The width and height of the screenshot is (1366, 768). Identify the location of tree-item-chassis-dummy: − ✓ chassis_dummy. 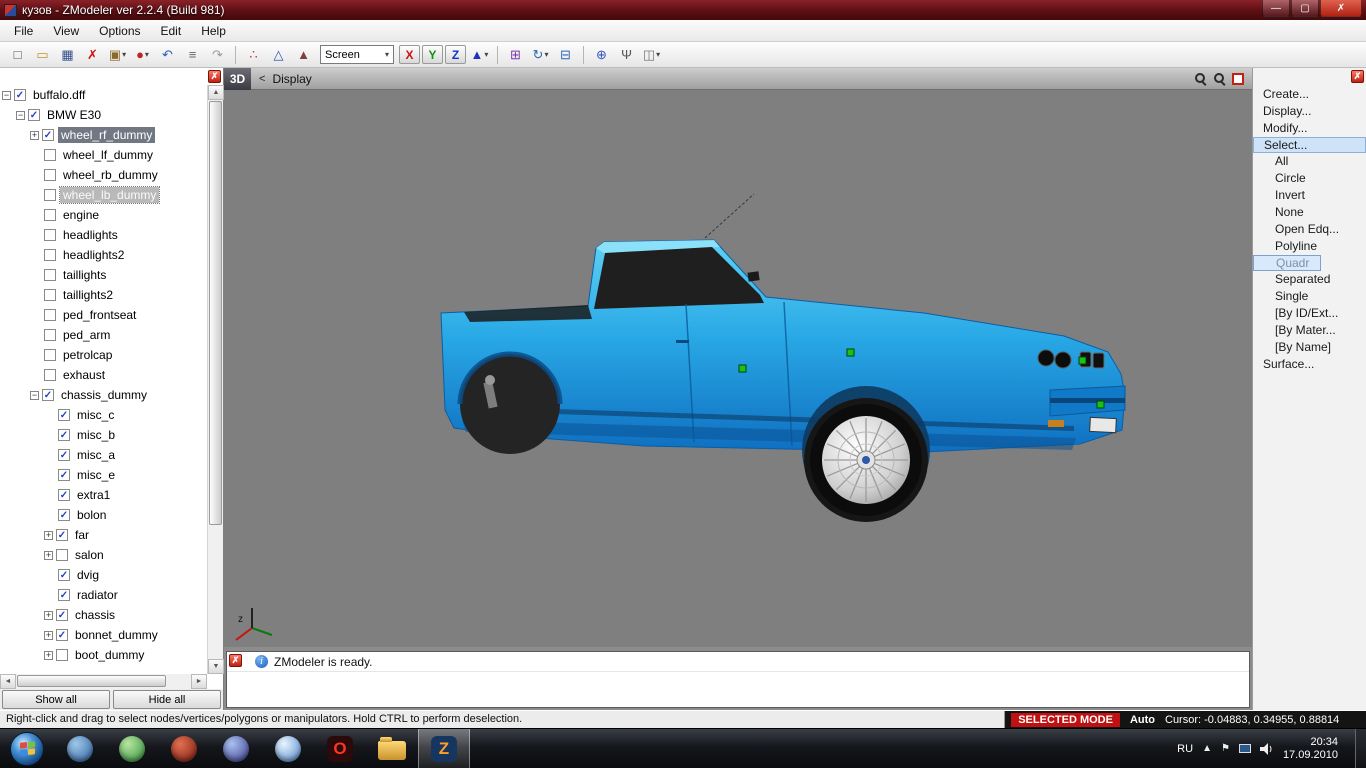
(103, 395).